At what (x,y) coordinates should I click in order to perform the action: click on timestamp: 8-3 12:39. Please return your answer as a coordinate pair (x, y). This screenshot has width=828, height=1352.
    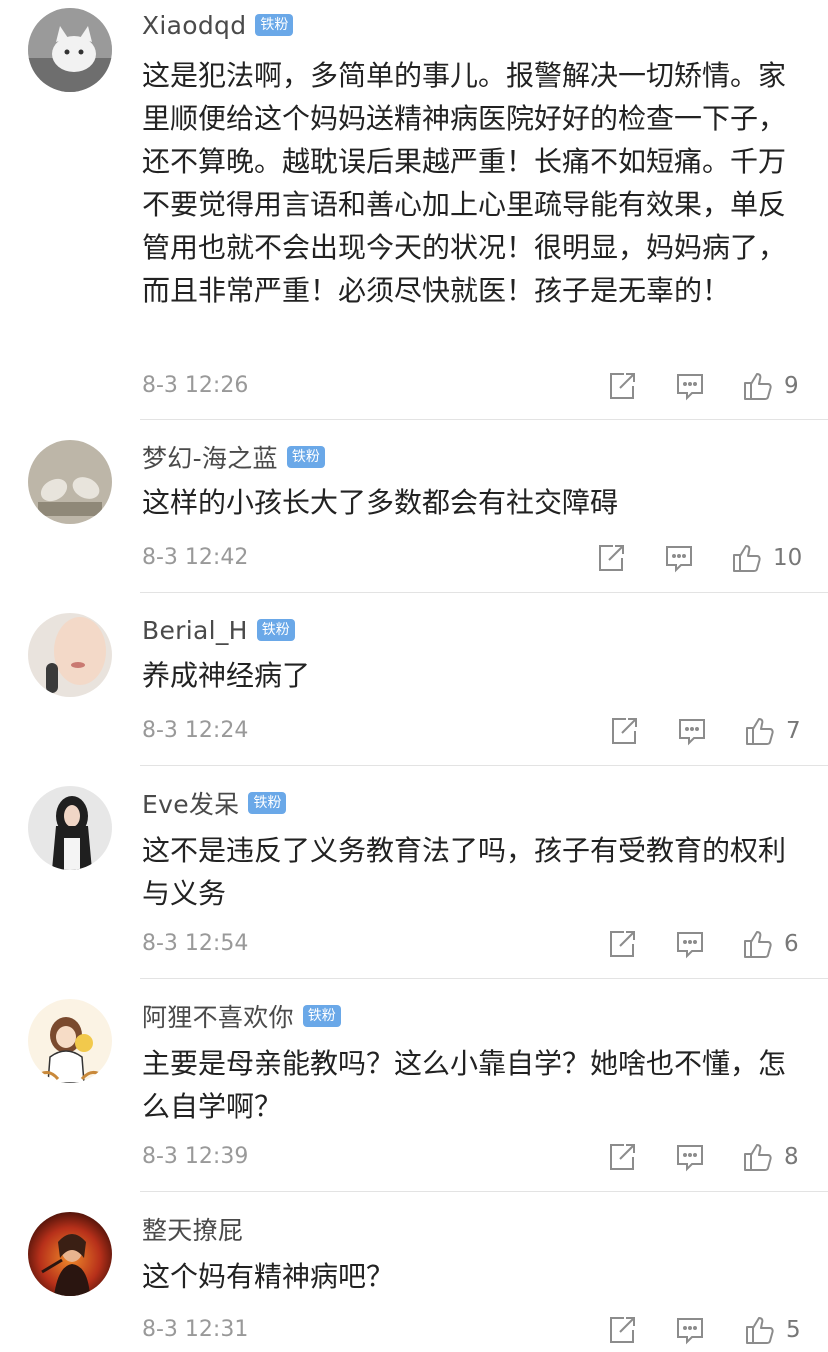
    Looking at the image, I should click on (195, 1156).